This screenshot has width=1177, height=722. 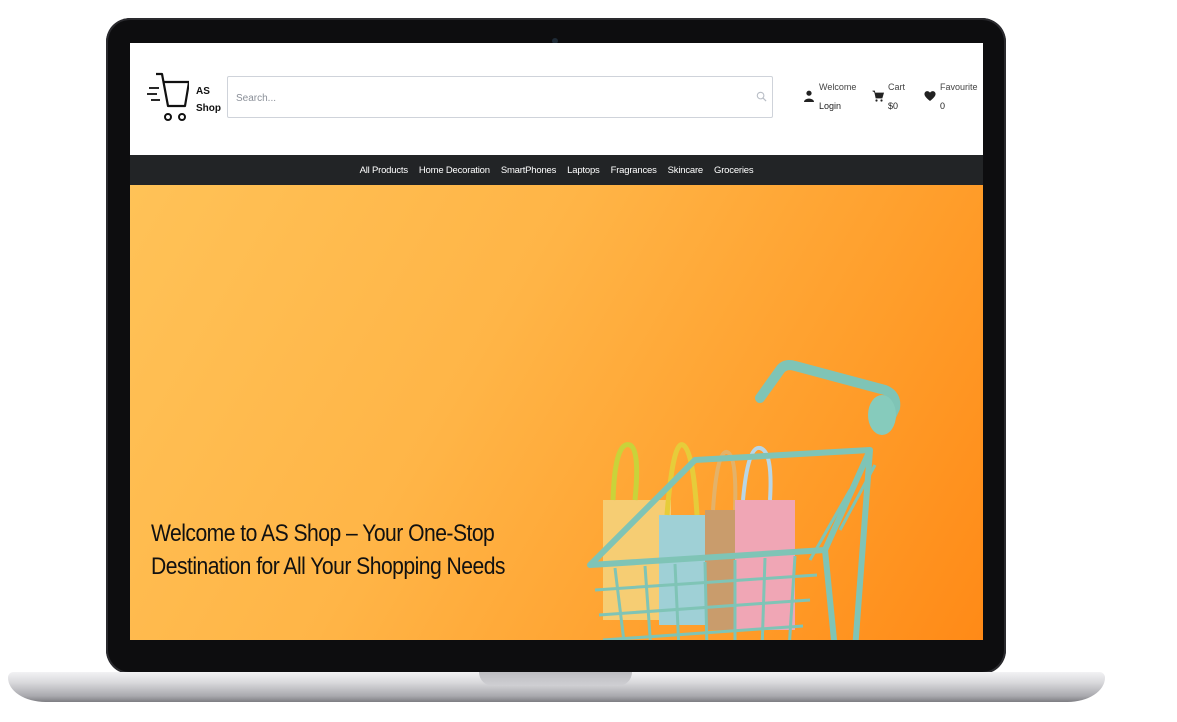 I want to click on nav-fragrances: Fragrances, so click(x=634, y=170).